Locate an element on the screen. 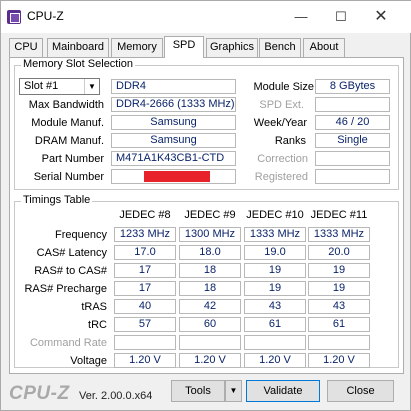  timing-row-label: tRAS is located at coordinates (94, 307).